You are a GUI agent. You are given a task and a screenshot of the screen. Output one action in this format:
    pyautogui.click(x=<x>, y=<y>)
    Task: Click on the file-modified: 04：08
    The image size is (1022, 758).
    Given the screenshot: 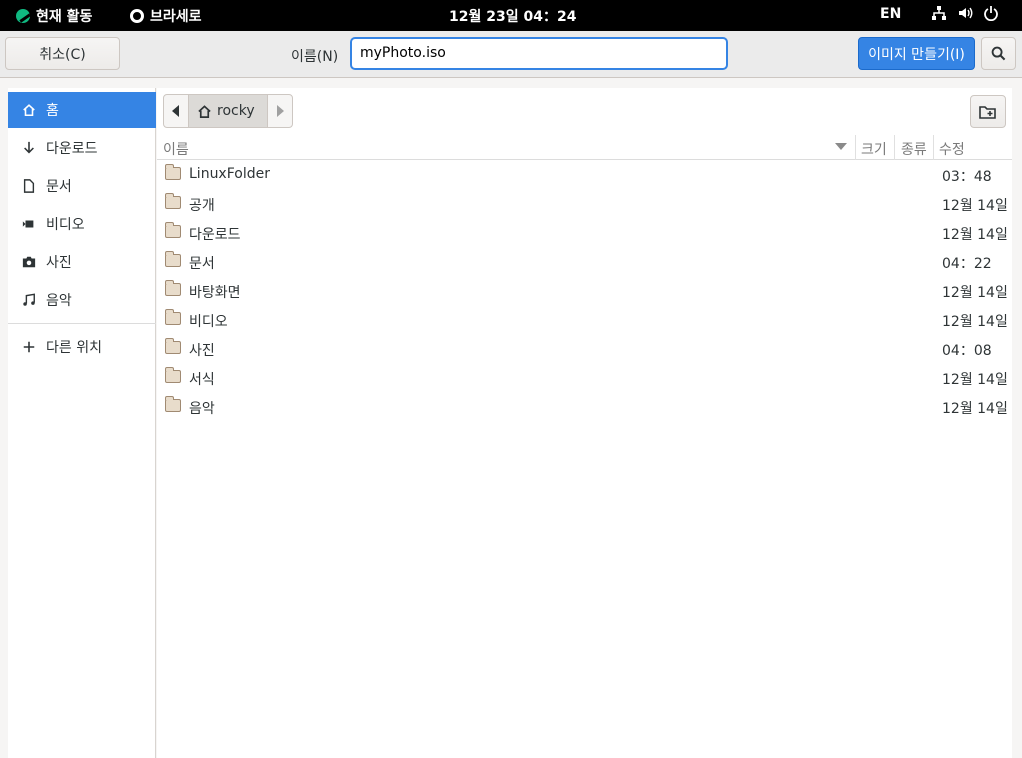 What is the action you would take?
    pyautogui.click(x=967, y=351)
    